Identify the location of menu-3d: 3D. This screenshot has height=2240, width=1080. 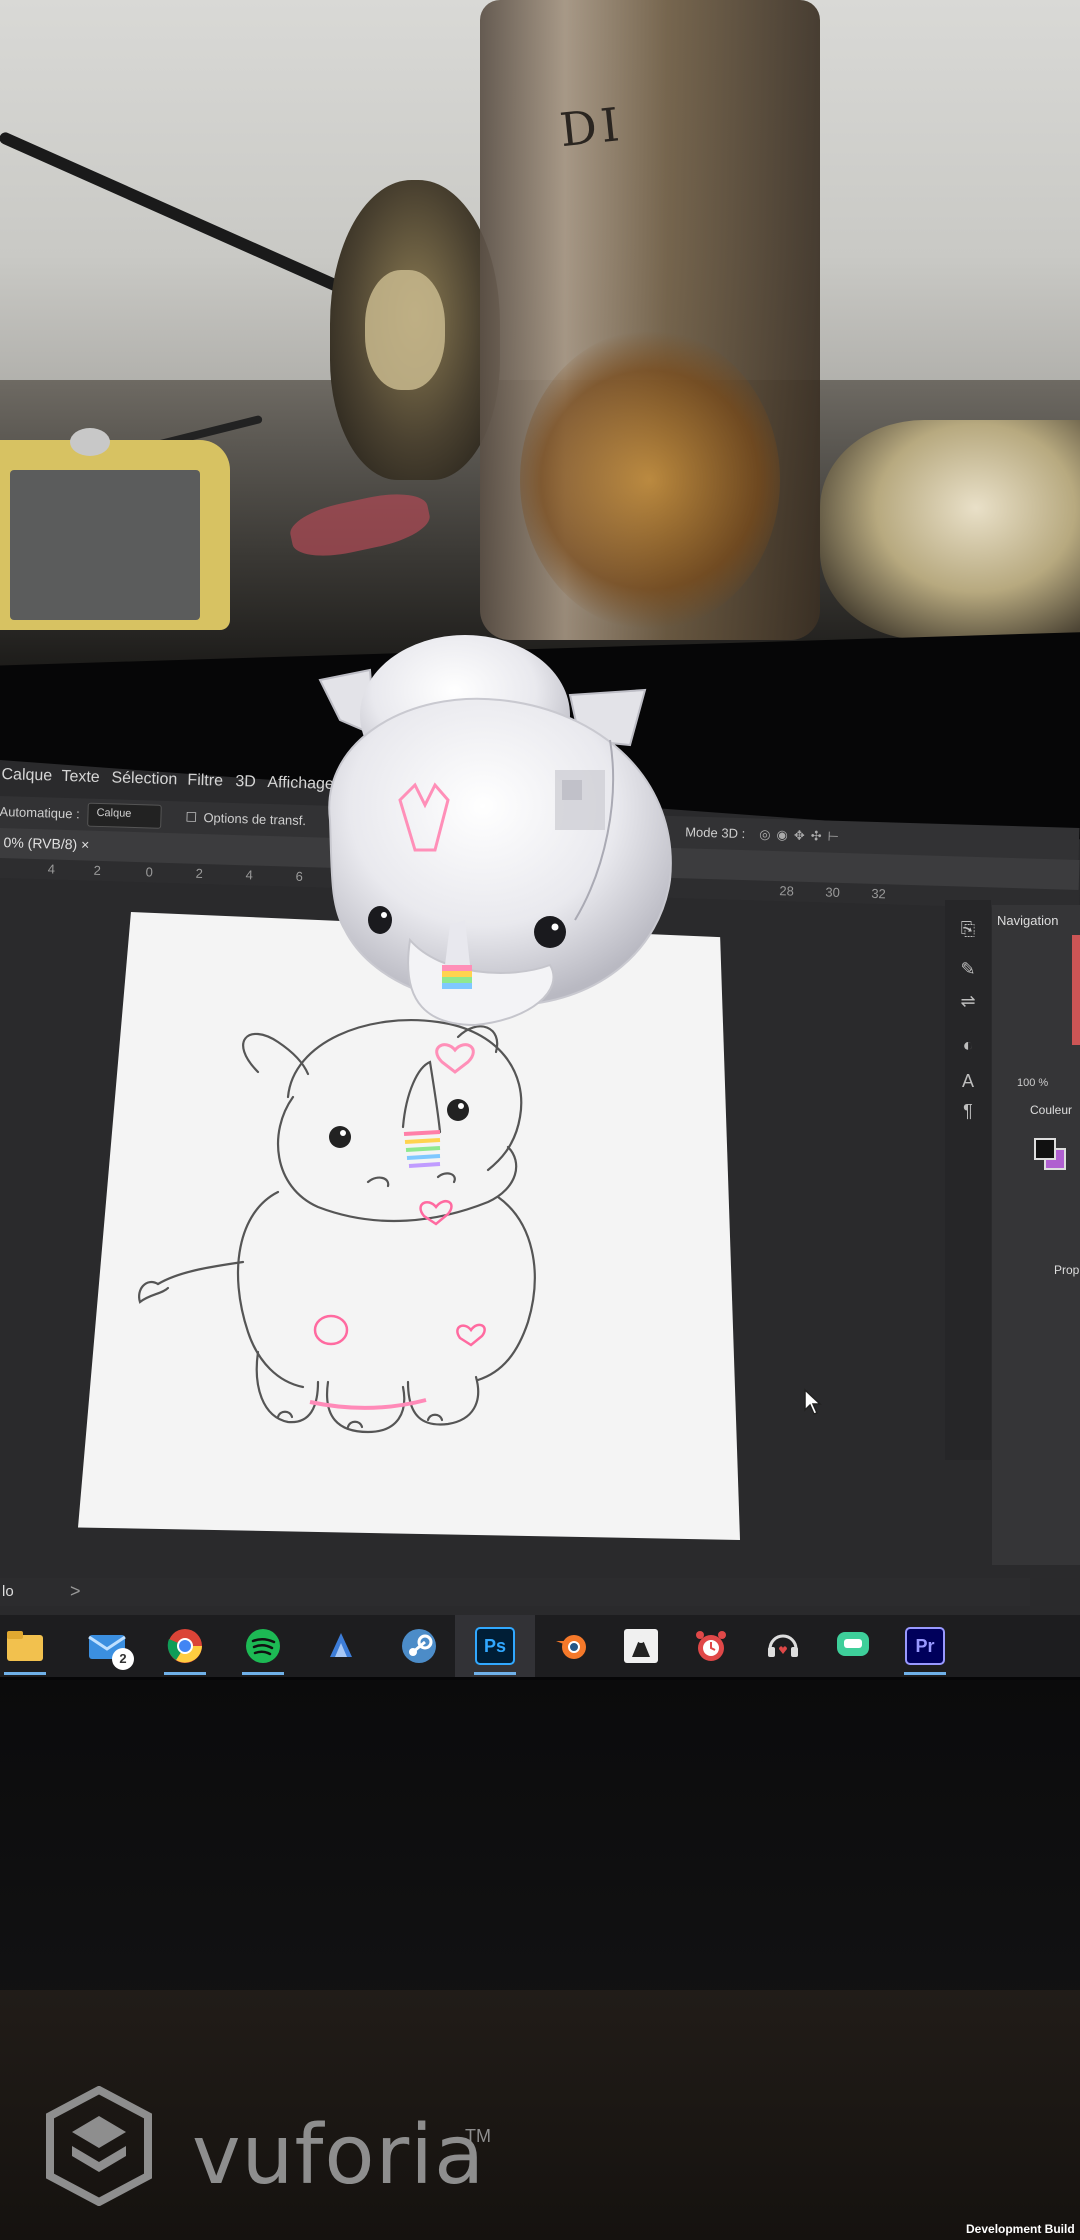
(245, 782).